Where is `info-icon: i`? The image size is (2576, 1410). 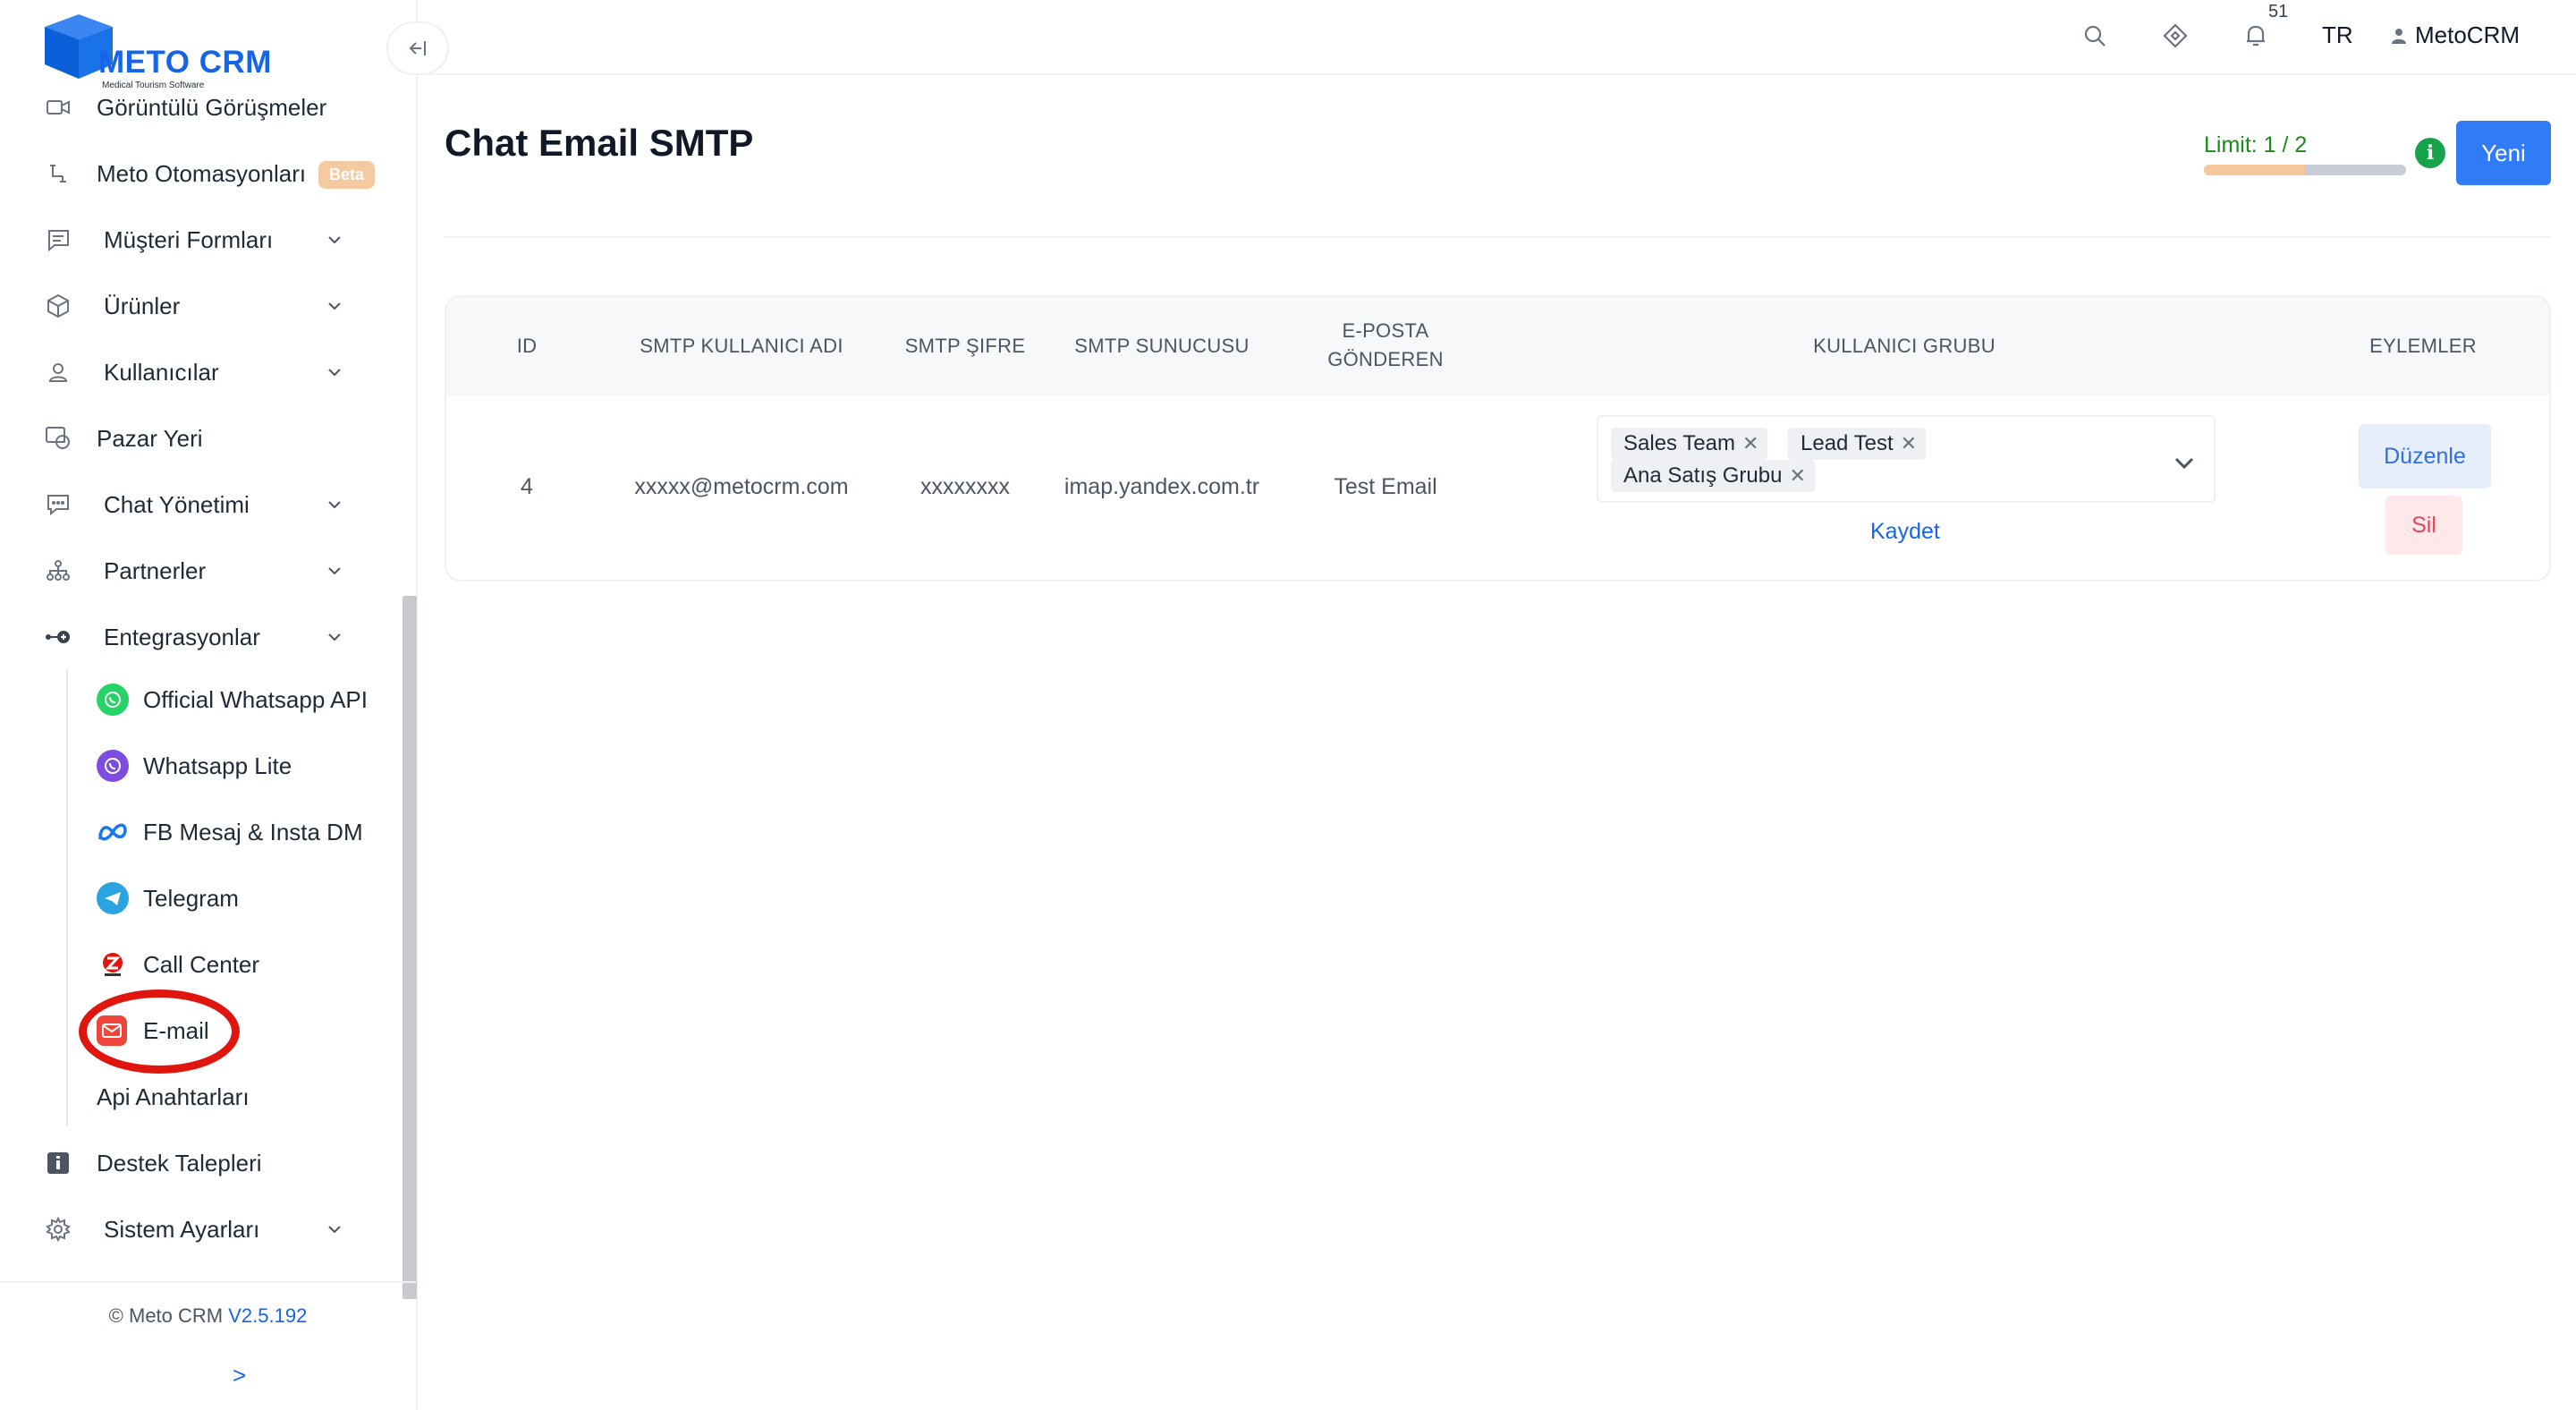
info-icon: i is located at coordinates (2430, 153).